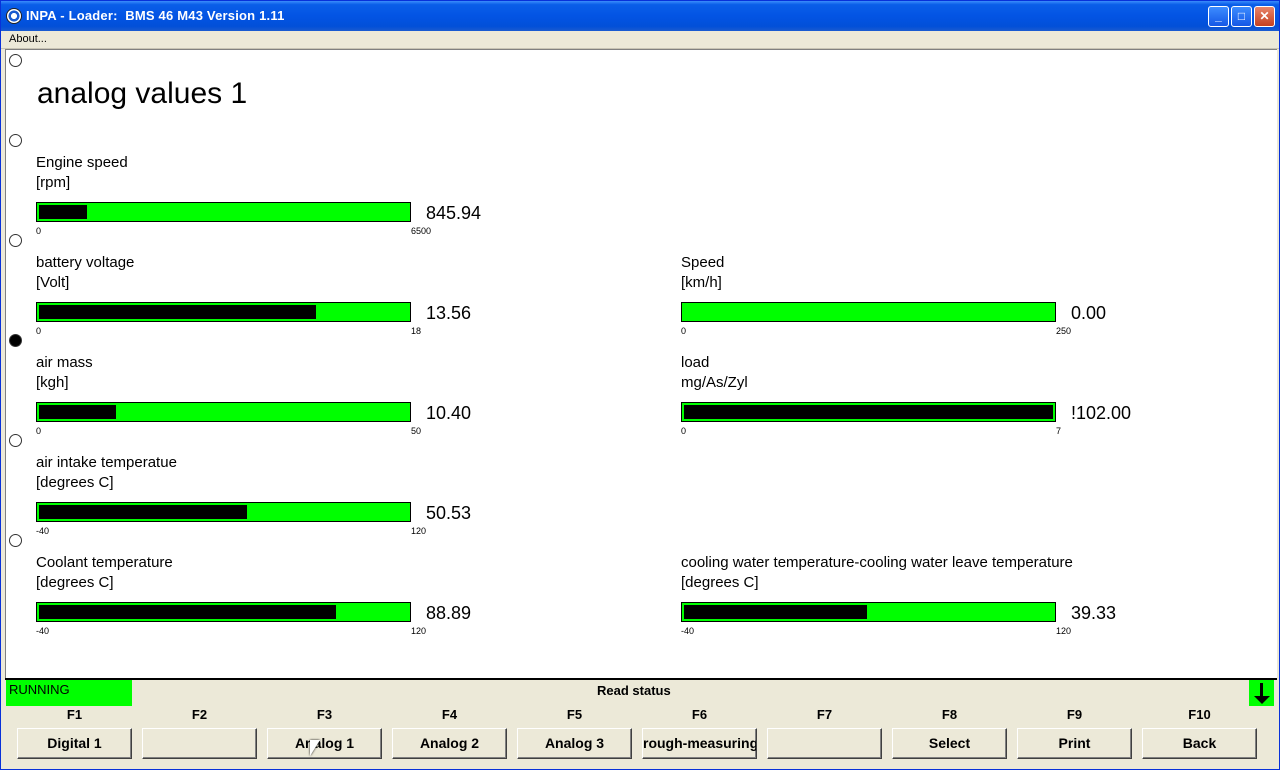 The image size is (1280, 770). I want to click on gauge-label: Engine speed, so click(82, 162).